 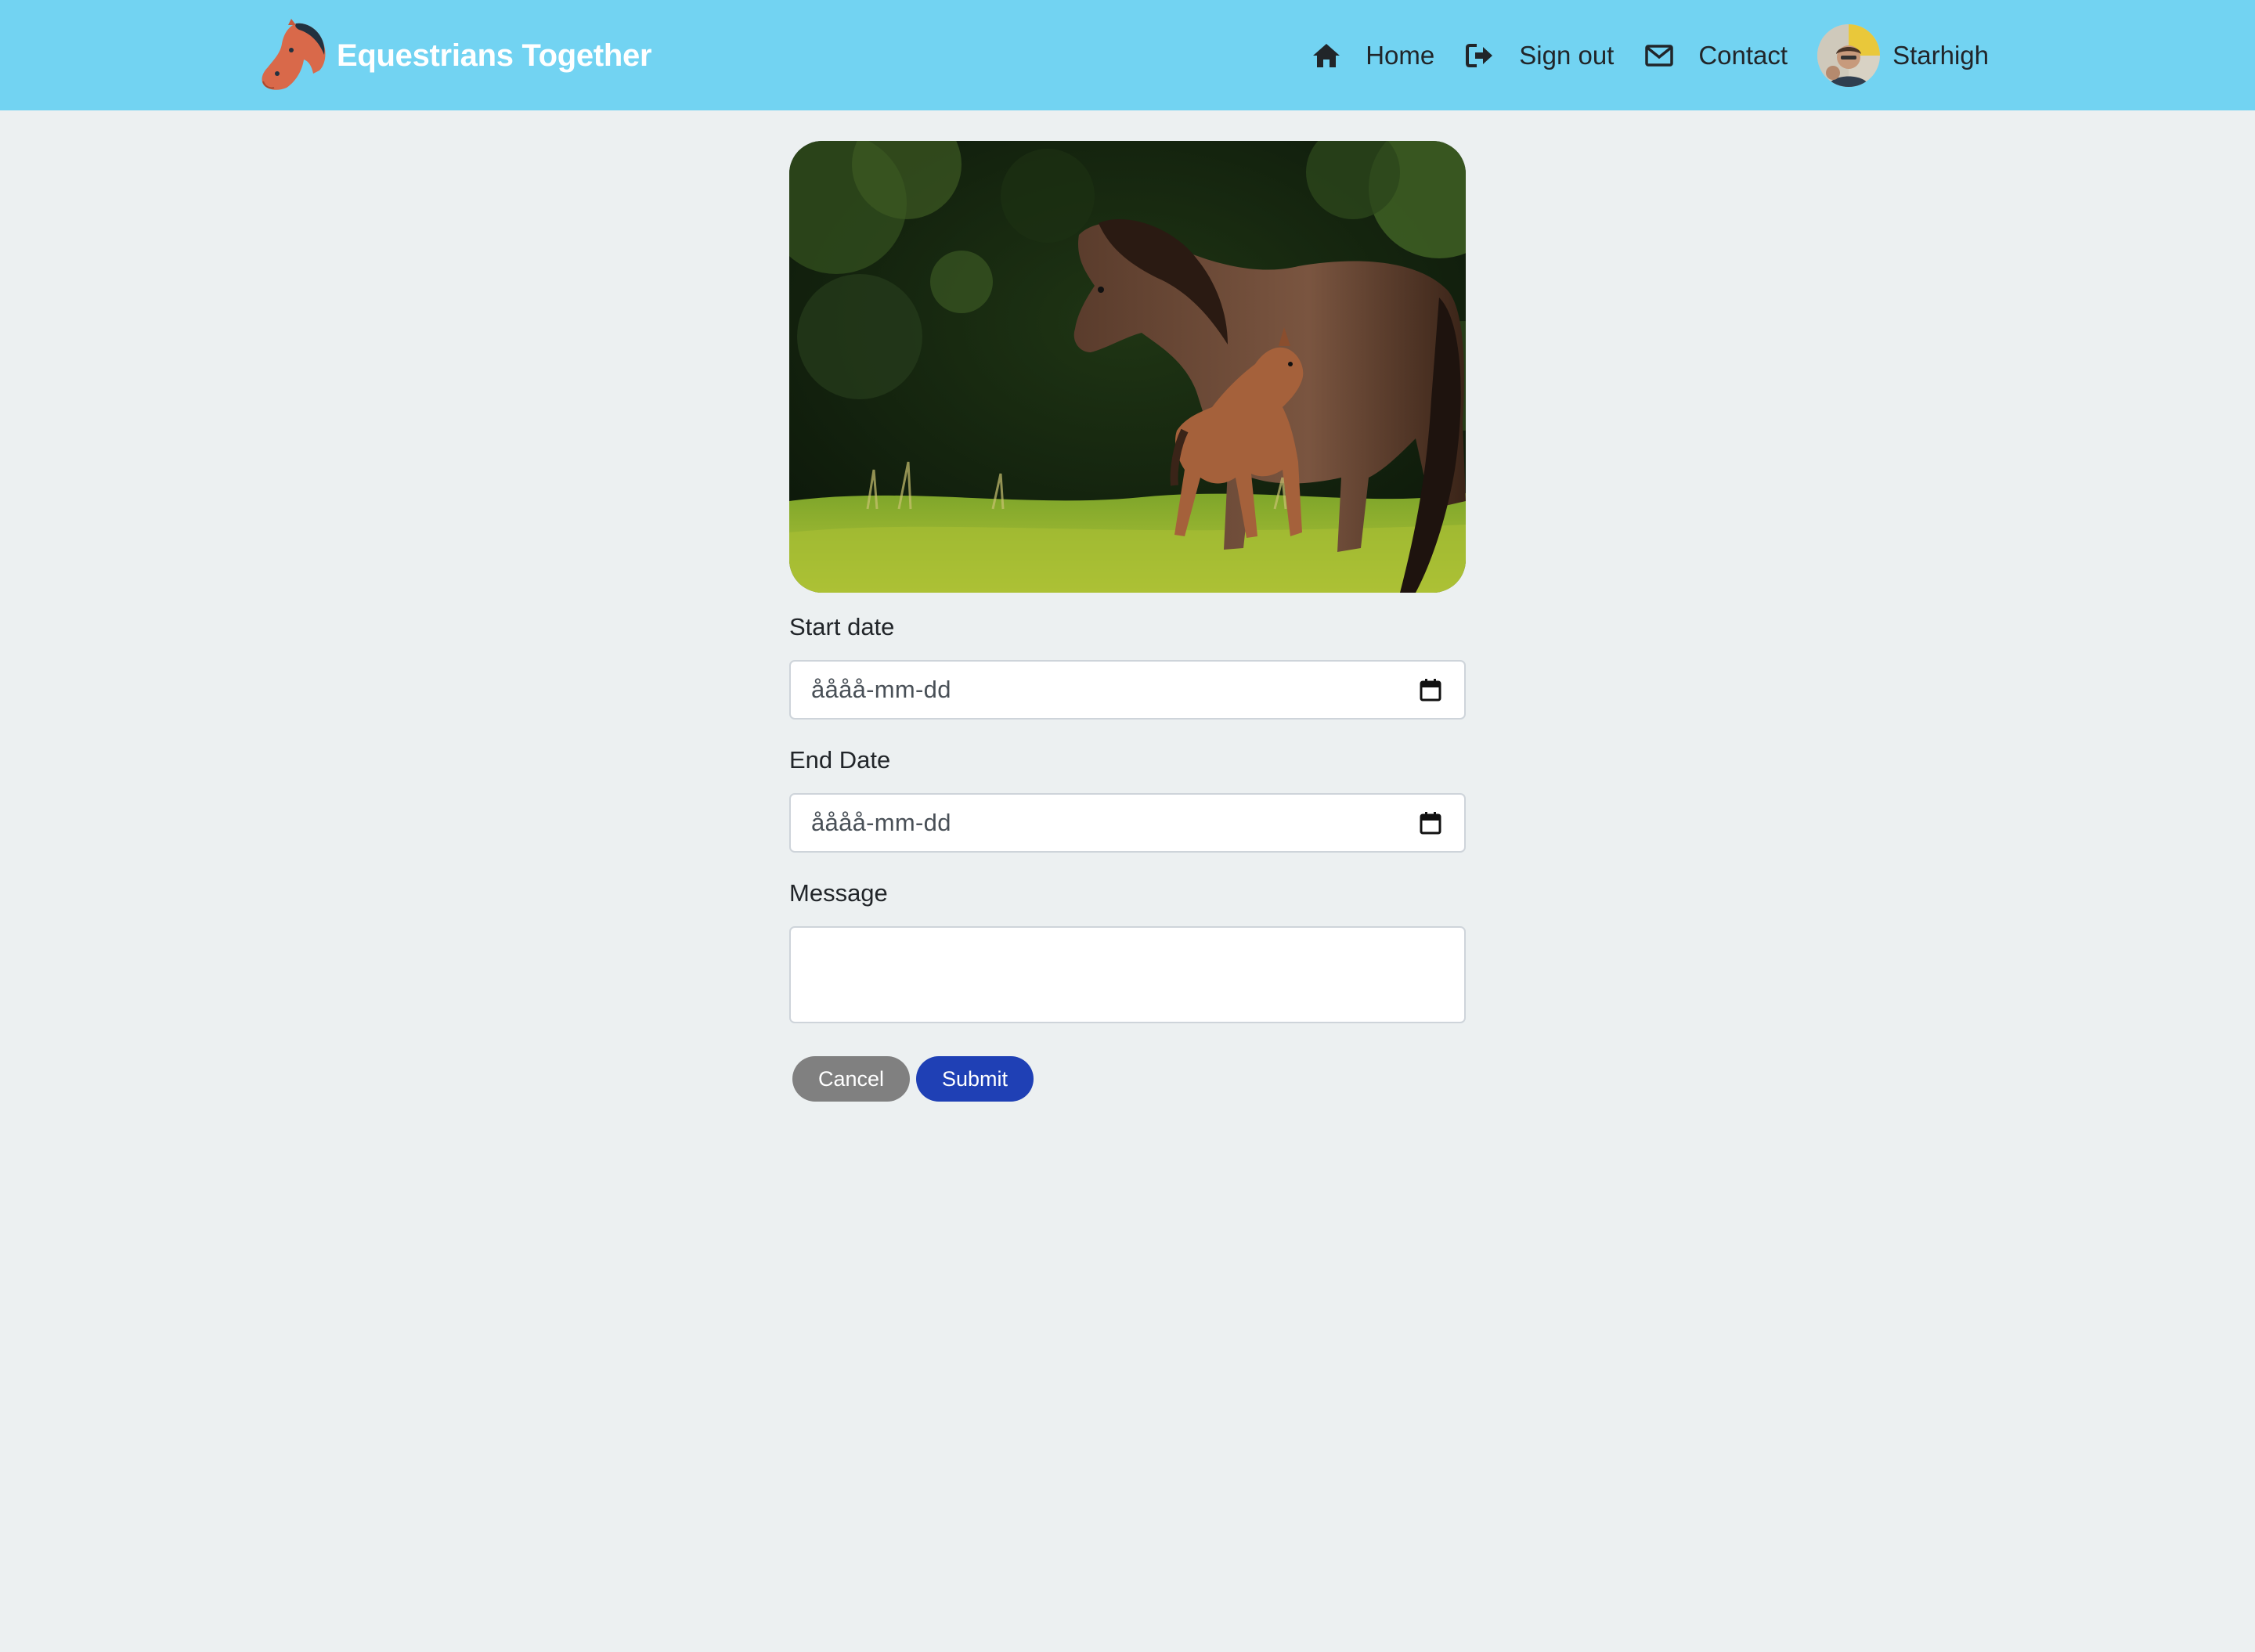 What do you see at coordinates (1635, 55) in the screenshot?
I see `nav-links: Home Sign out Contact Starhigh` at bounding box center [1635, 55].